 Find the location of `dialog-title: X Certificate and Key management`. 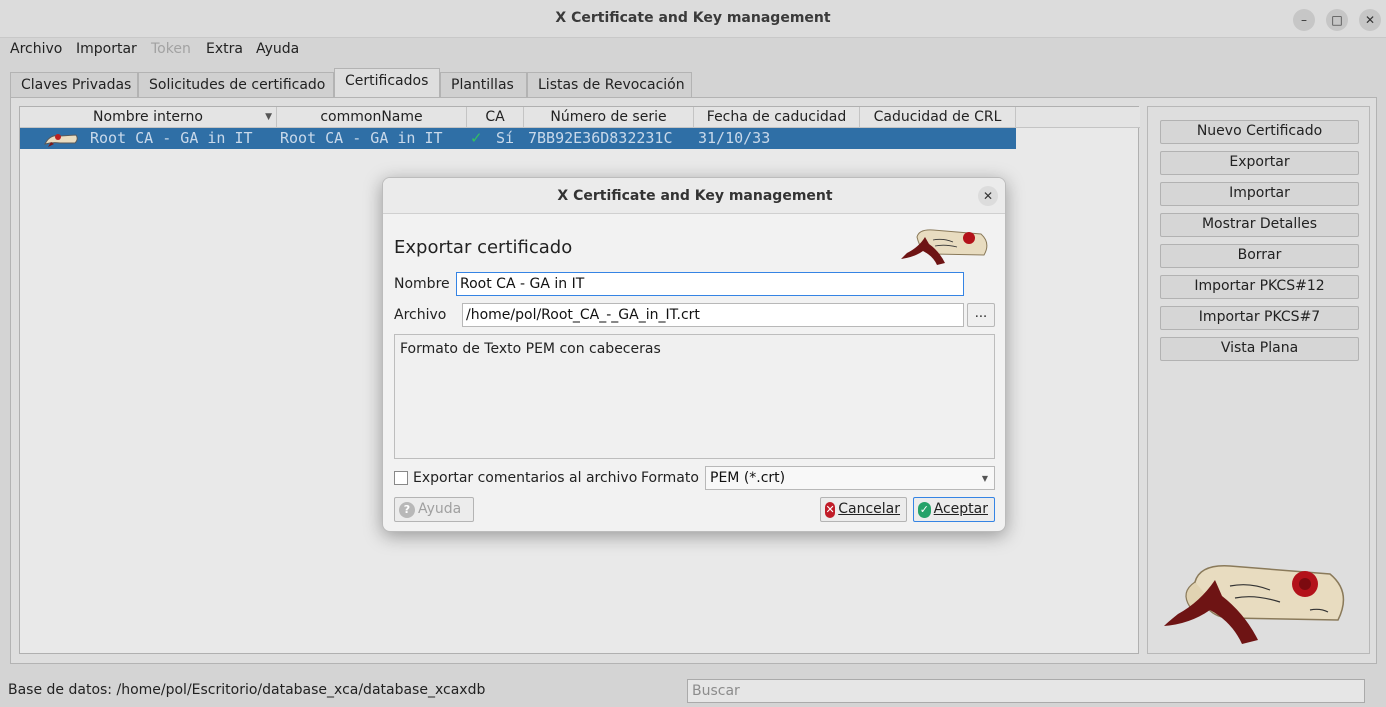

dialog-title: X Certificate and Key management is located at coordinates (694, 196).